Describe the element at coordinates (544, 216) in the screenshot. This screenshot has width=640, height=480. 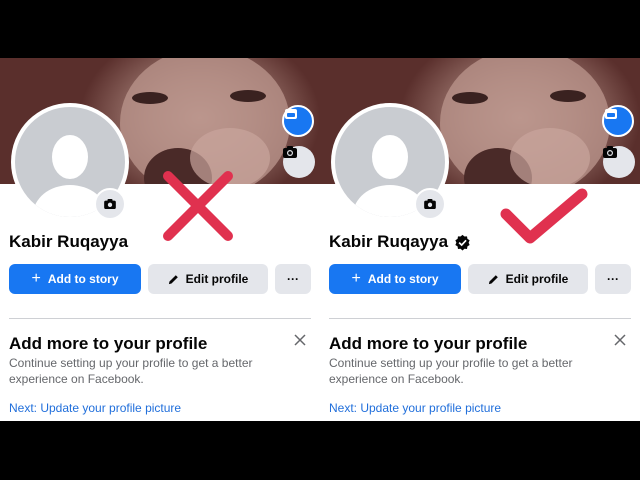
I see `checkmark-icon` at that location.